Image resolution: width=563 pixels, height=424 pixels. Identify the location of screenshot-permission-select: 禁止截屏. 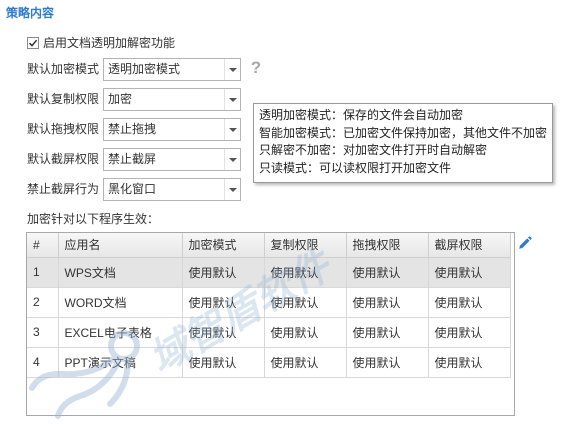
(172, 159).